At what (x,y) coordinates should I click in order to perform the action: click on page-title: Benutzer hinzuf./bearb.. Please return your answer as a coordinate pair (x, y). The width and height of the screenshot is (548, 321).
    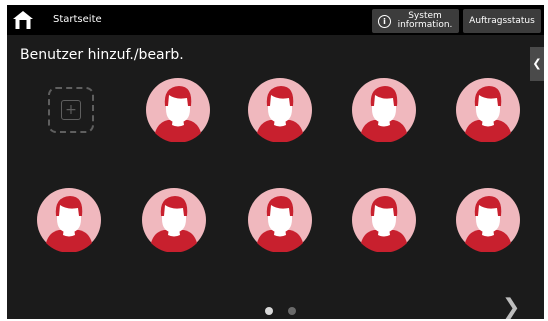
    Looking at the image, I should click on (102, 55).